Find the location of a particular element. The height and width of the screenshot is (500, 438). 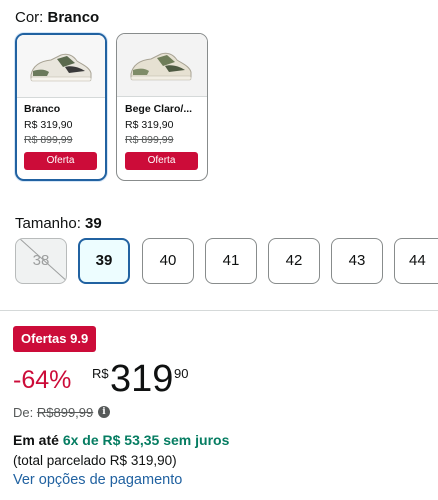

size-option-38: 38 is located at coordinates (41, 261).